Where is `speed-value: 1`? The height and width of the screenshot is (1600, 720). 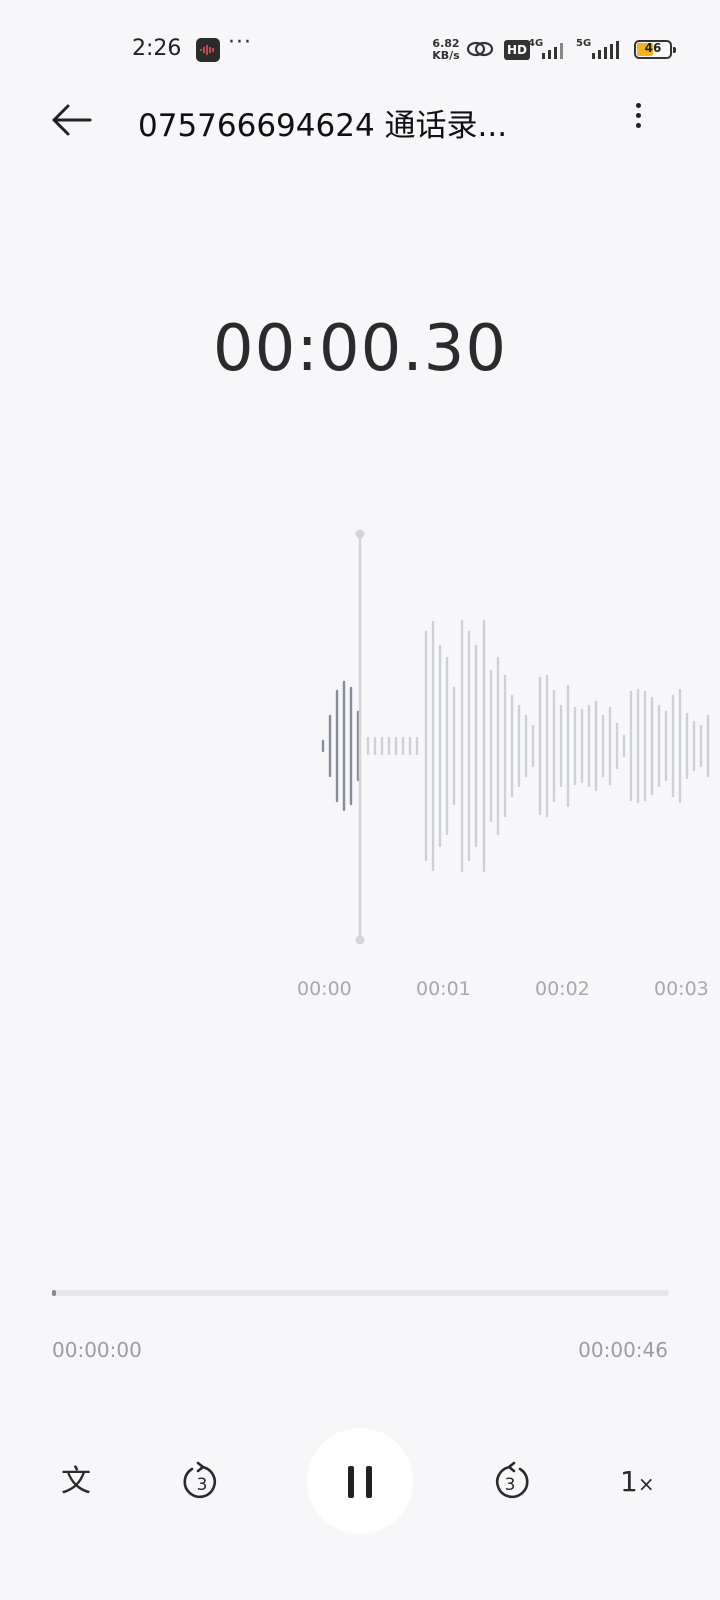 speed-value: 1 is located at coordinates (629, 1481).